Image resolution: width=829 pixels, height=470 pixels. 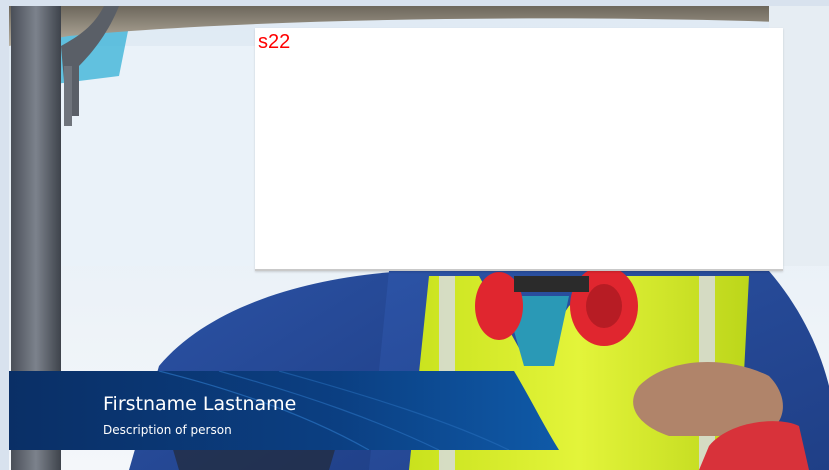 I want to click on placeholder-label: s22, so click(x=274, y=42).